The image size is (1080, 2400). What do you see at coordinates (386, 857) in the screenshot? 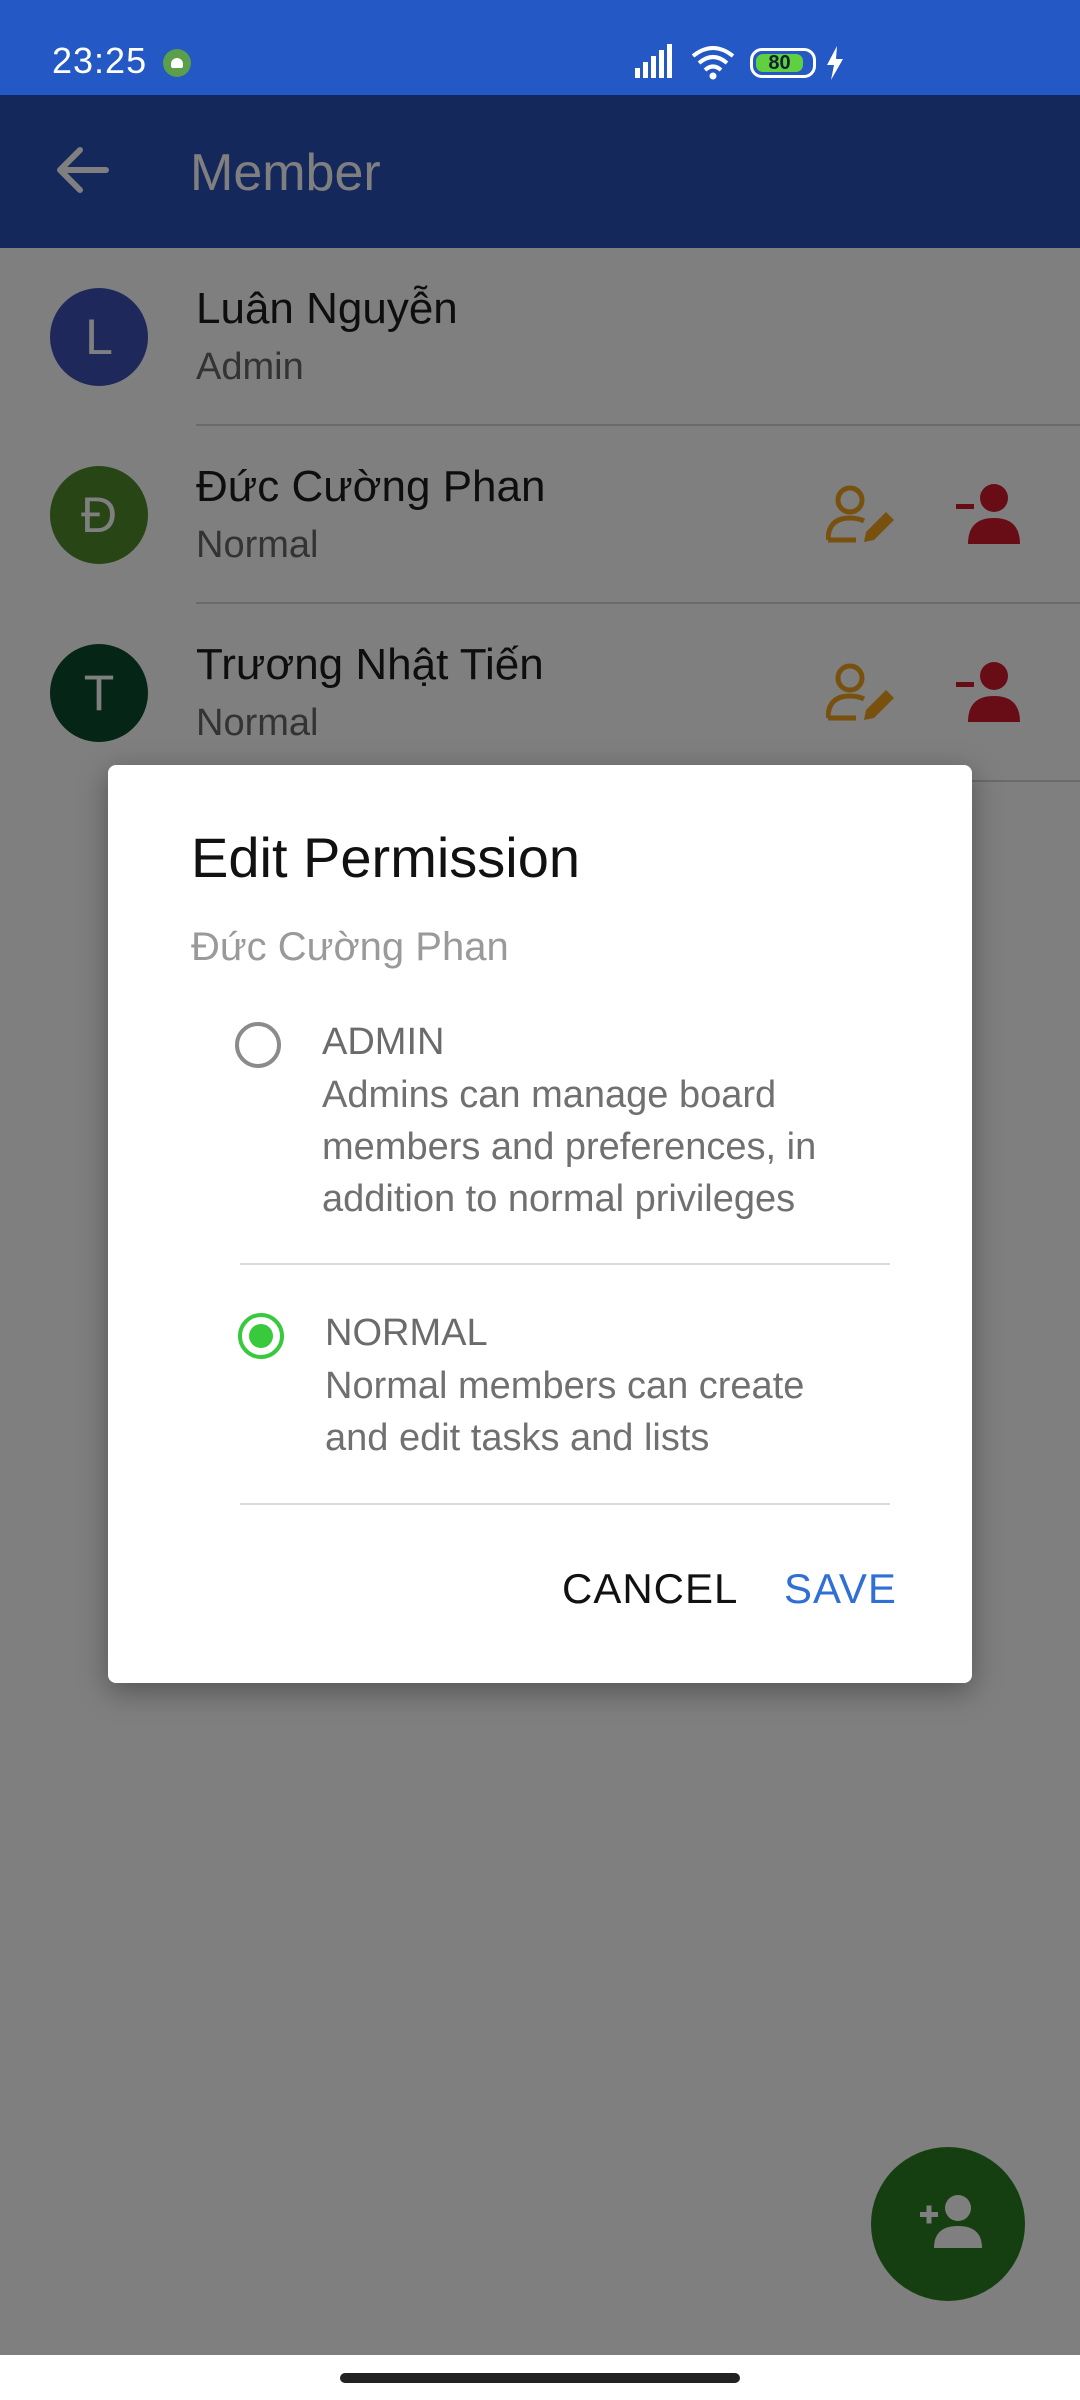
I see `dialog-title: Edit Permission` at bounding box center [386, 857].